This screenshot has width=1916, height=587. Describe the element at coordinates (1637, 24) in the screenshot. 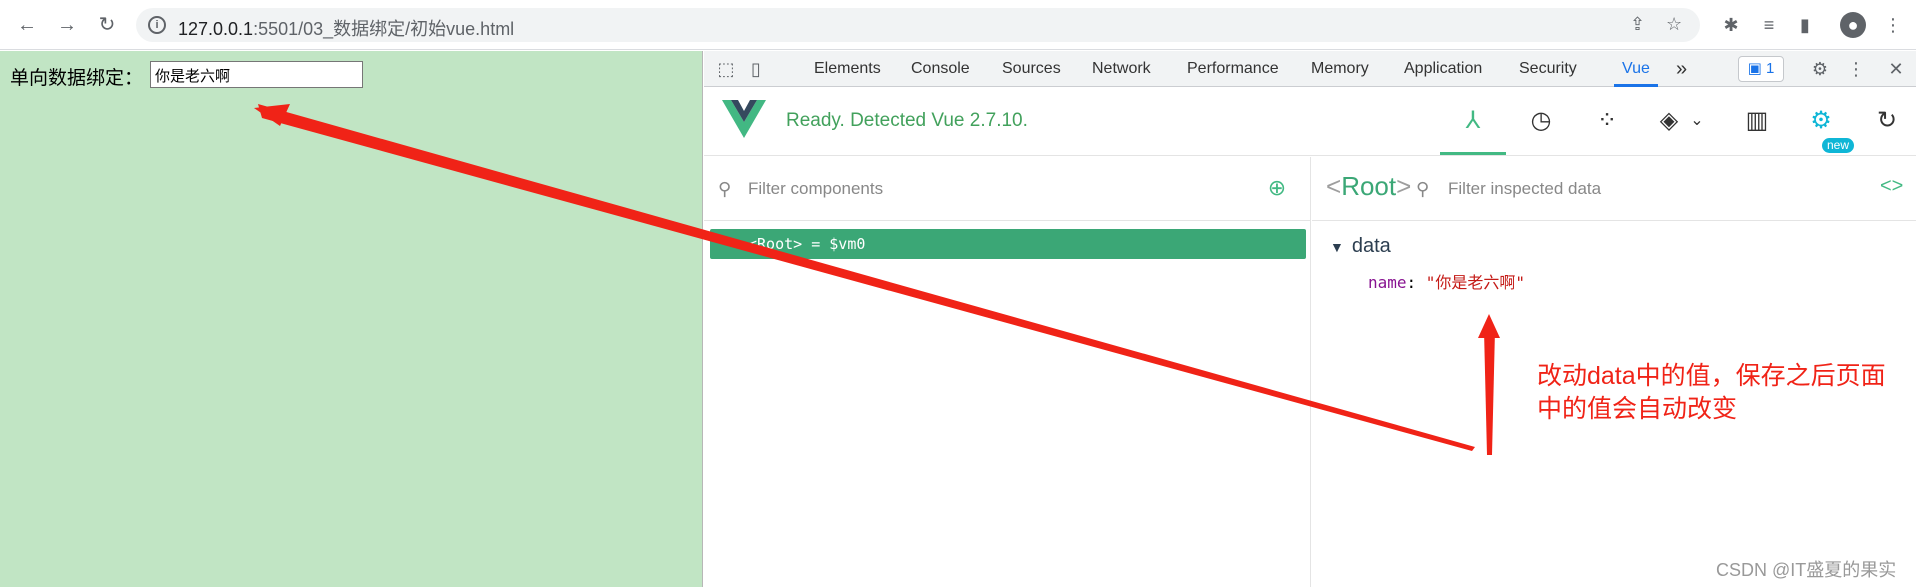

I see `share-icon: ⇪` at that location.